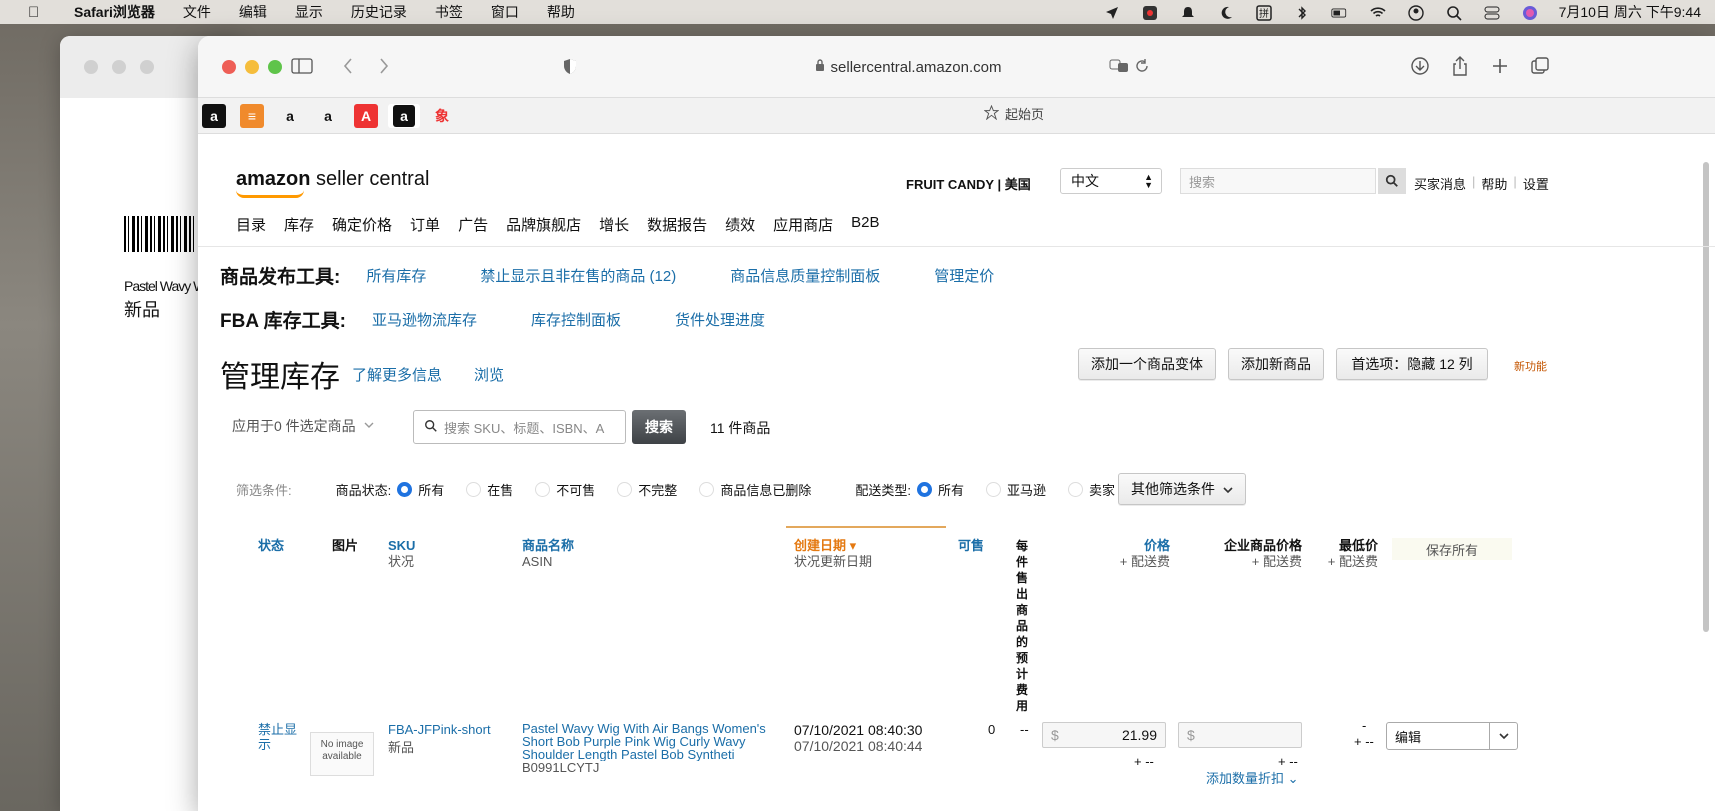  I want to click on favorite-a-red-icon: A, so click(366, 116).